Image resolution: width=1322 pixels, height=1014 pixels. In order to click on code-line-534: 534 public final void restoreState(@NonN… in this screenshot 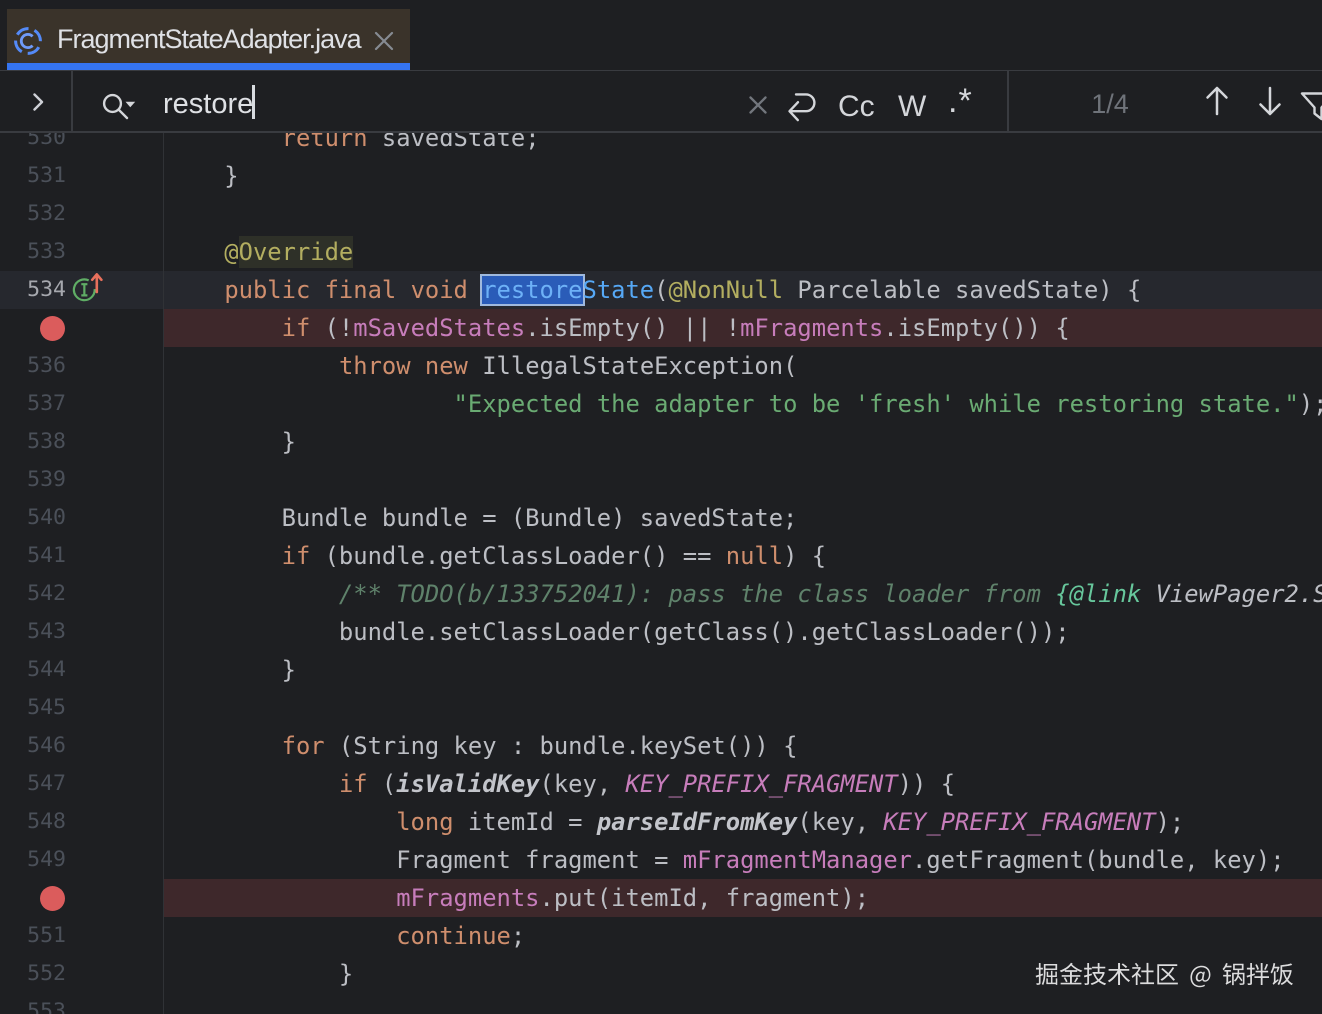, I will do `click(661, 290)`.